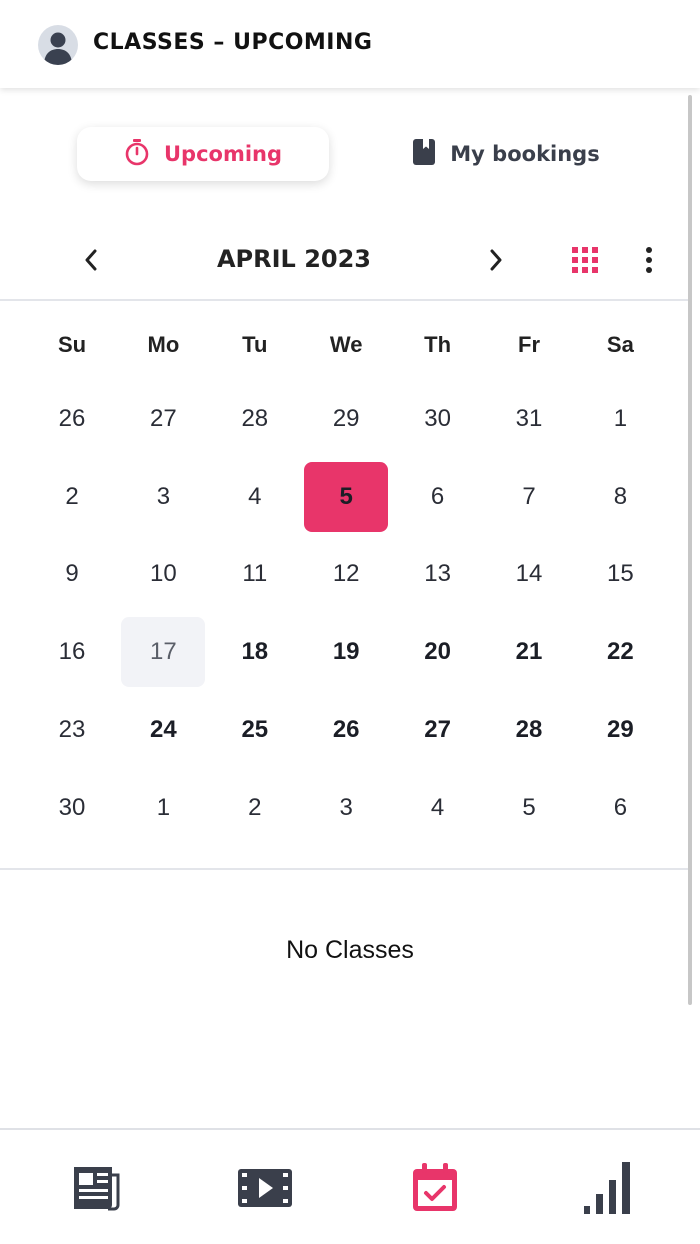 This screenshot has height=1244, width=700. I want to click on calendar-day: 22, so click(620, 652).